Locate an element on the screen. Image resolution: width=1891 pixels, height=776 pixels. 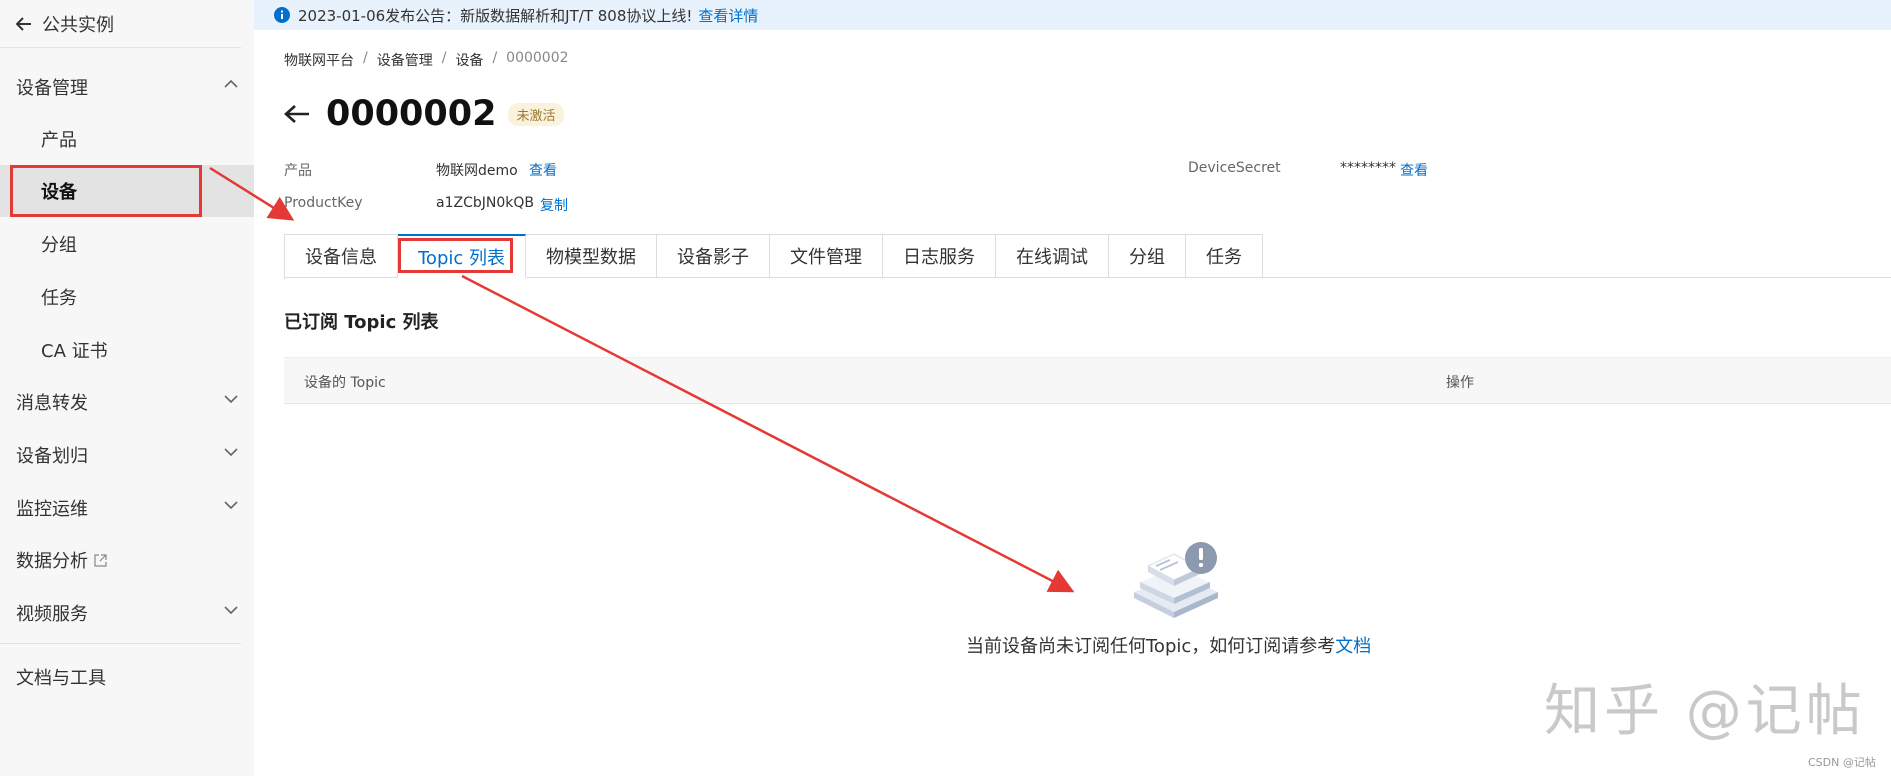
annotation-arrow-topic is located at coordinates (768, 433).